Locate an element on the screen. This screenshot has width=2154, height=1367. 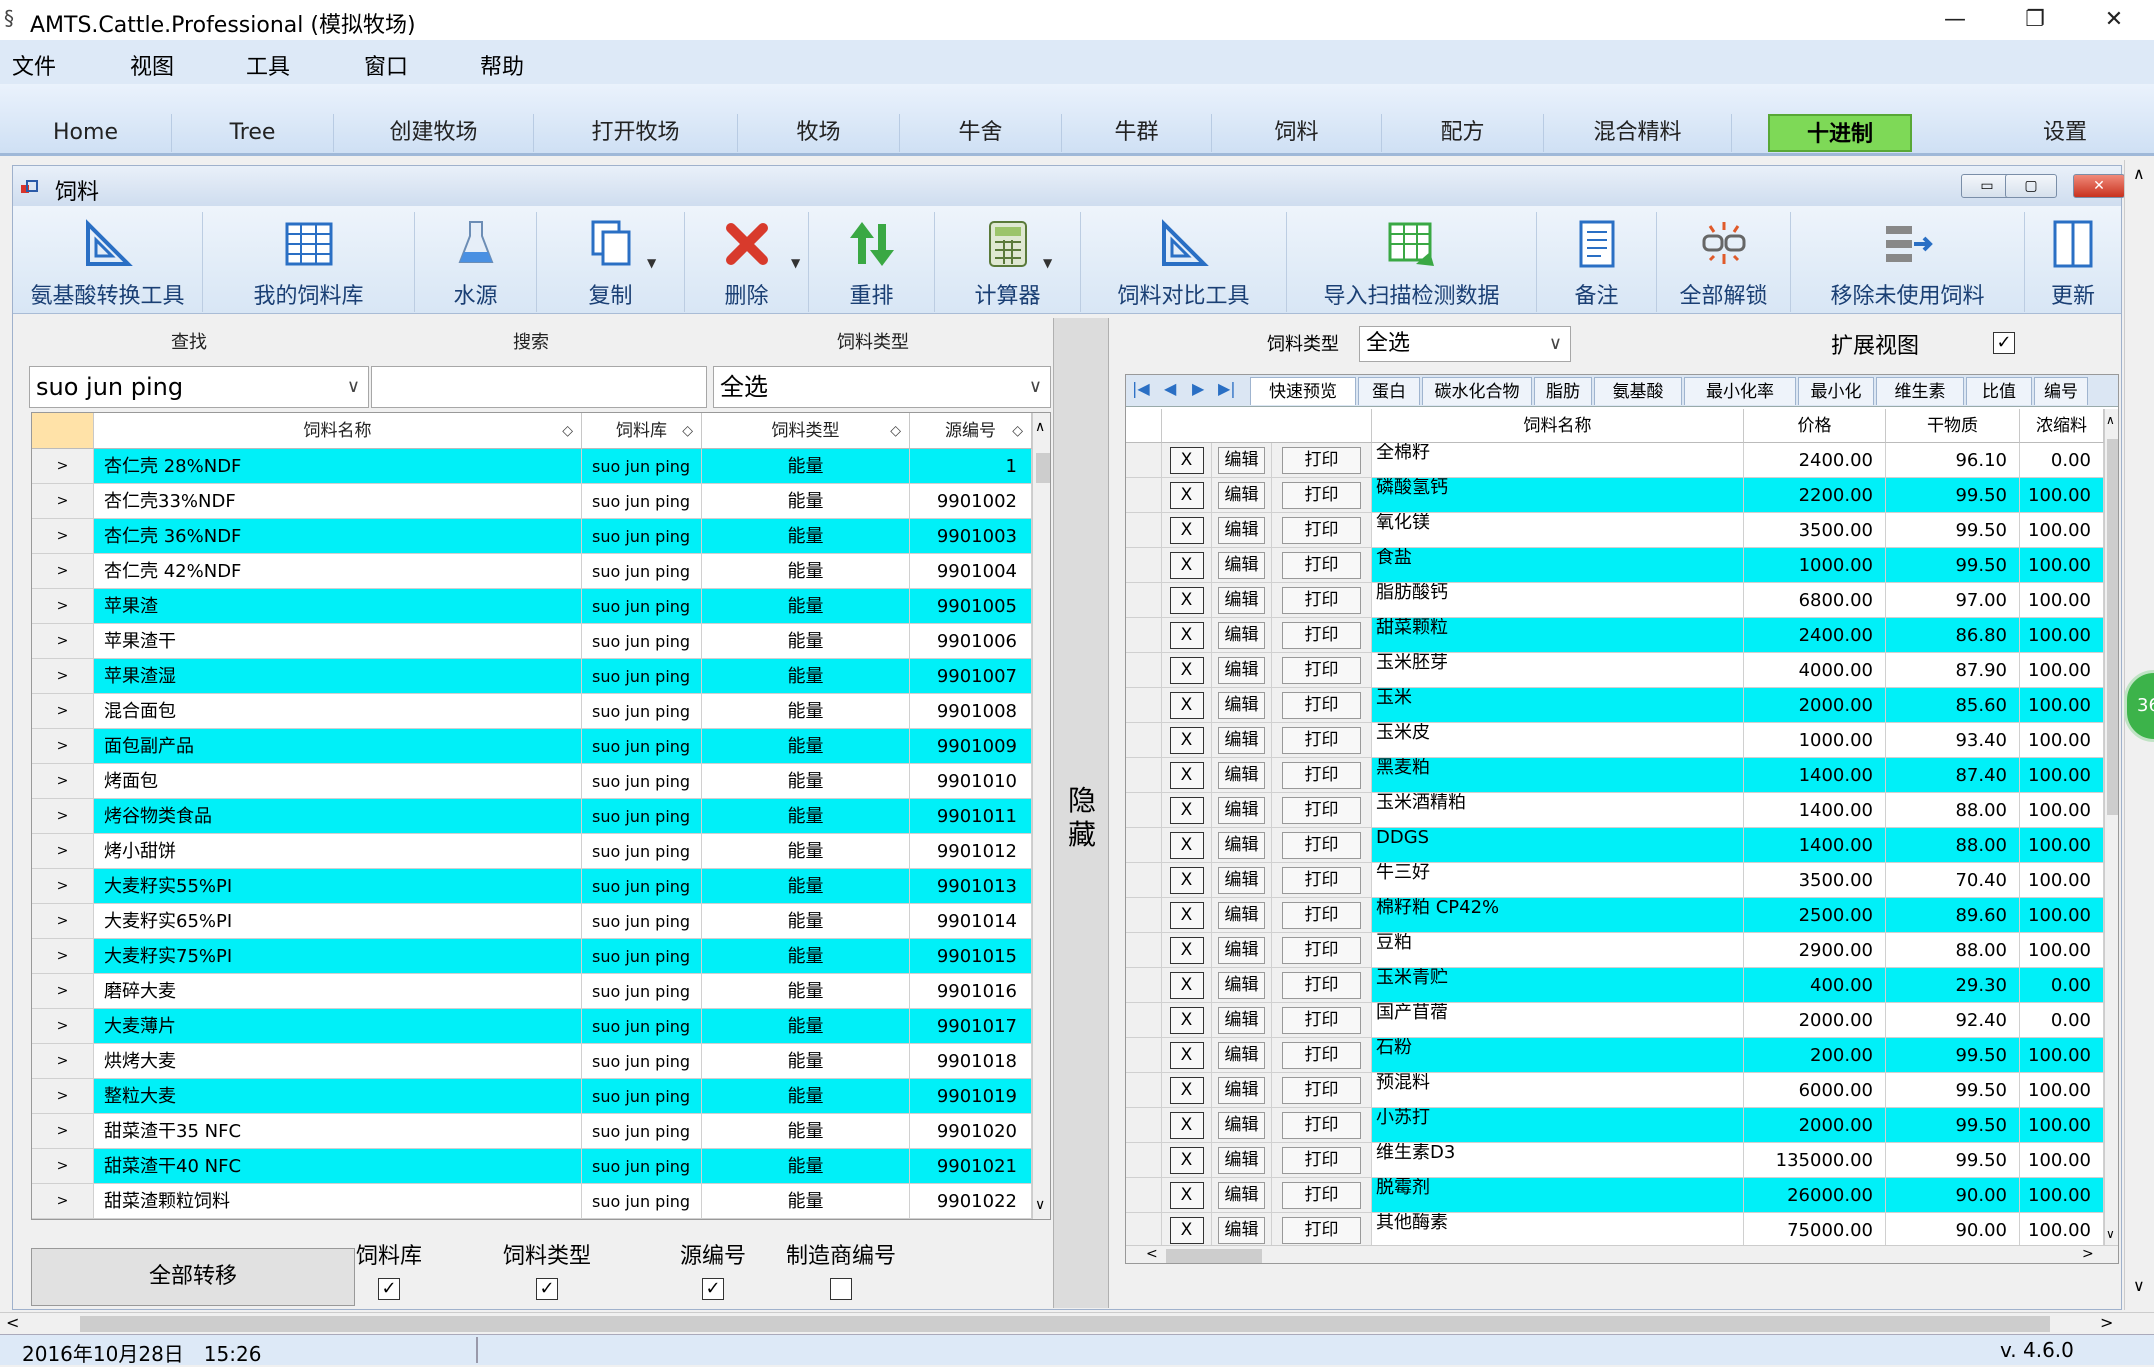
table-row: > 烤谷物类食品 suo jun ping 能量 9901011 is located at coordinates (532, 816).